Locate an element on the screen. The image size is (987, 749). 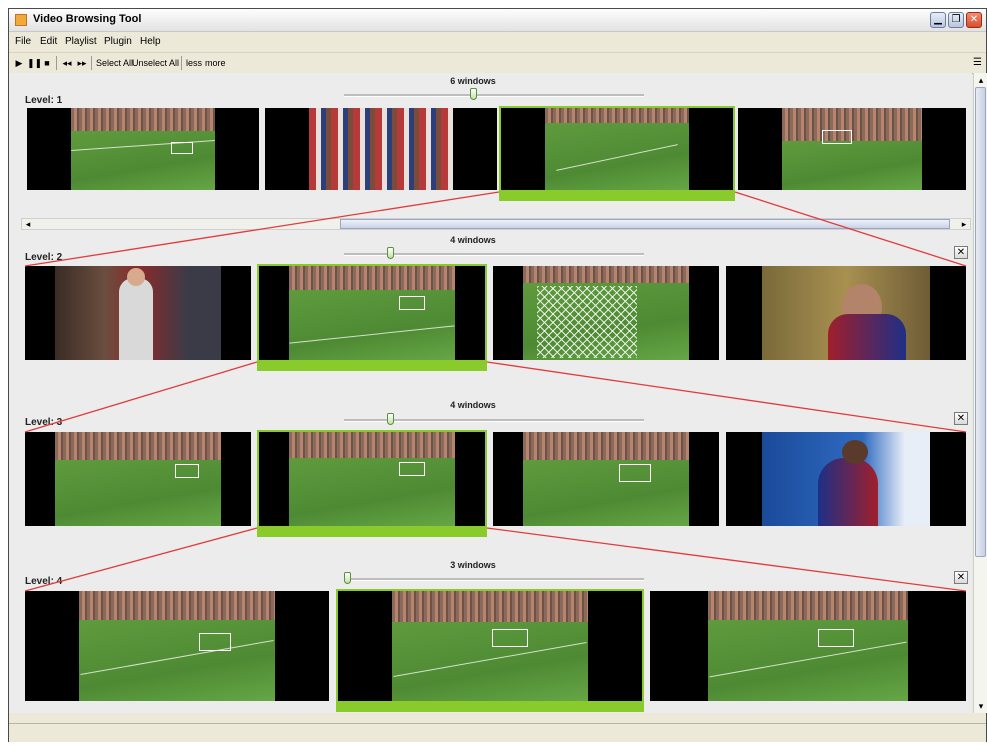
more-button: more is located at coordinates (215, 63).